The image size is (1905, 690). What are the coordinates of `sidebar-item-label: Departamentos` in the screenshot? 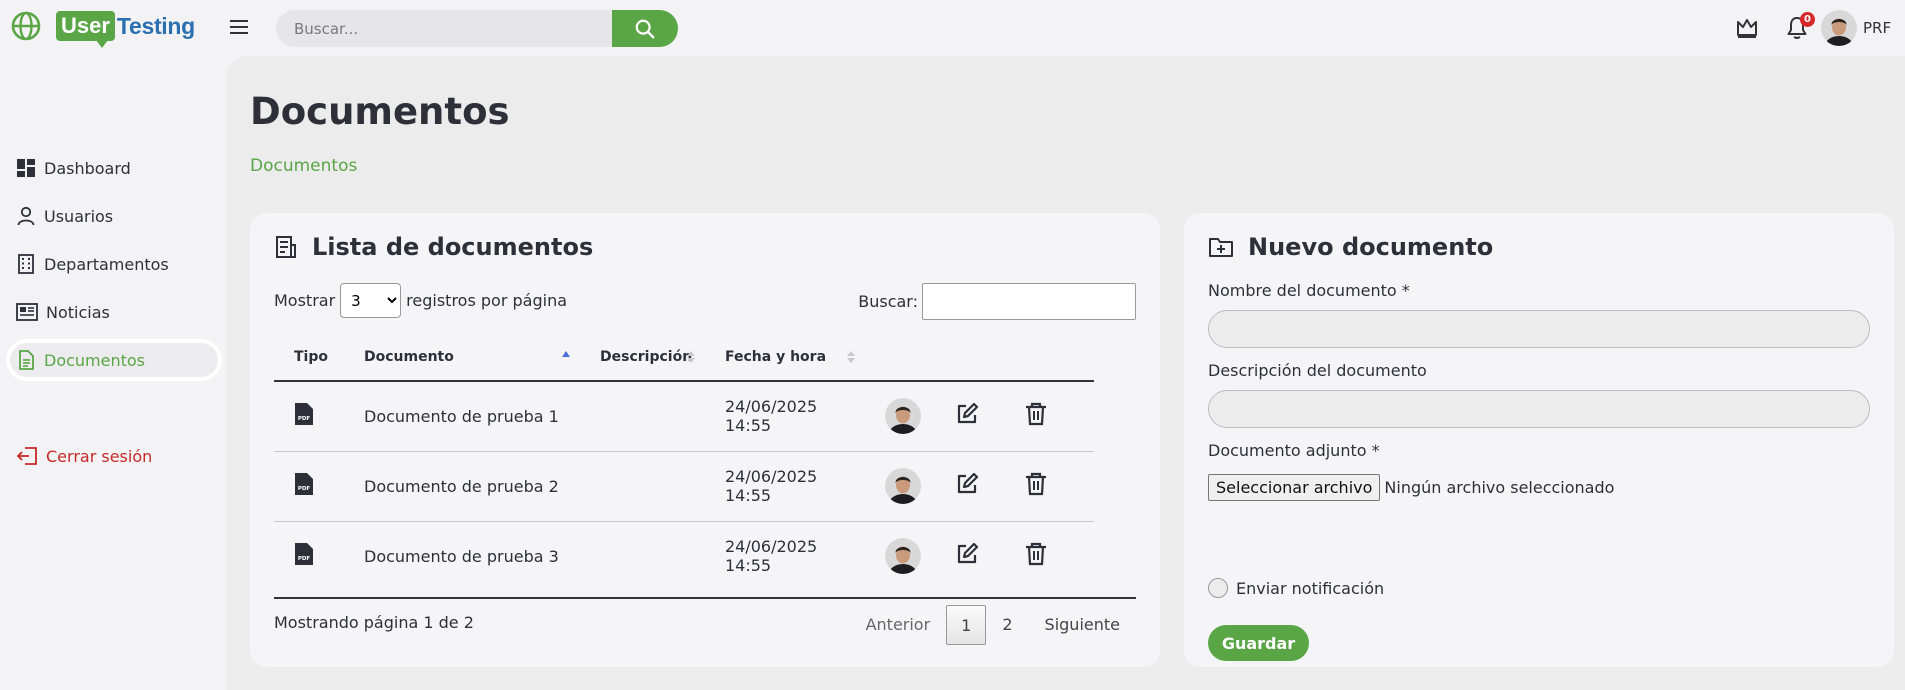 It's located at (106, 264).